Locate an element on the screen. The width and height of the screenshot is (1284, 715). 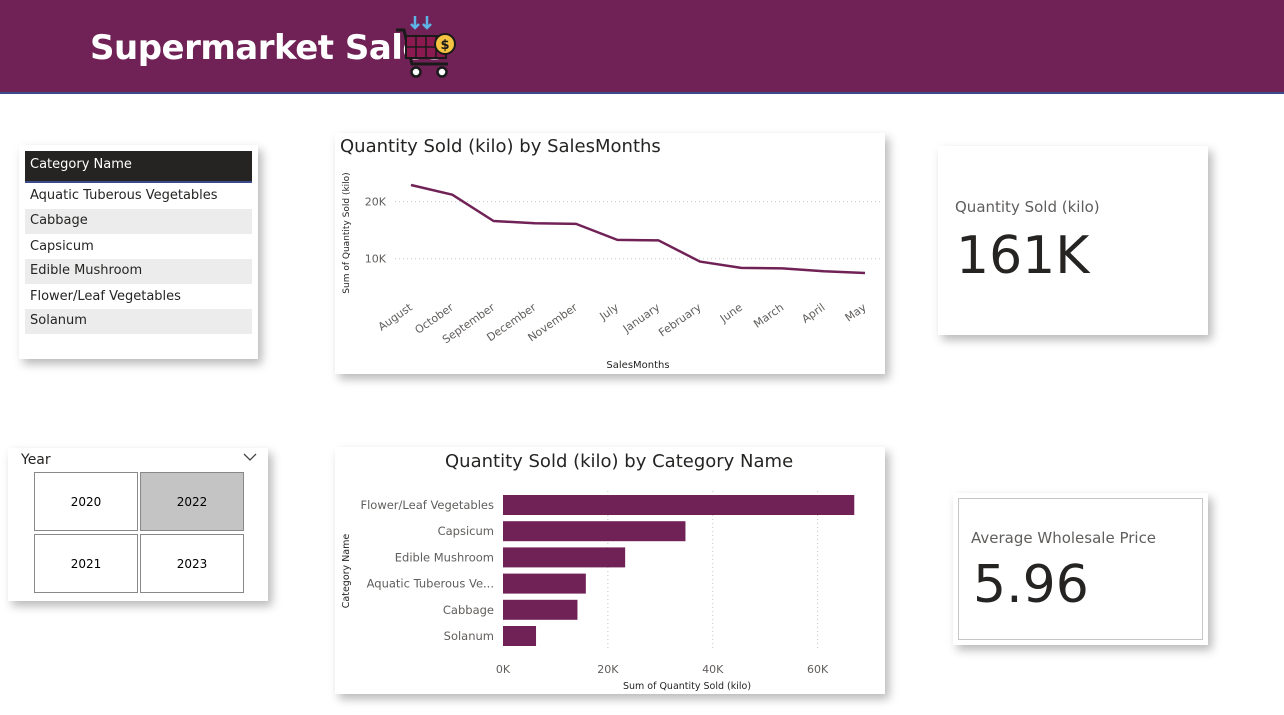
x-tick-label: August is located at coordinates (396, 316).